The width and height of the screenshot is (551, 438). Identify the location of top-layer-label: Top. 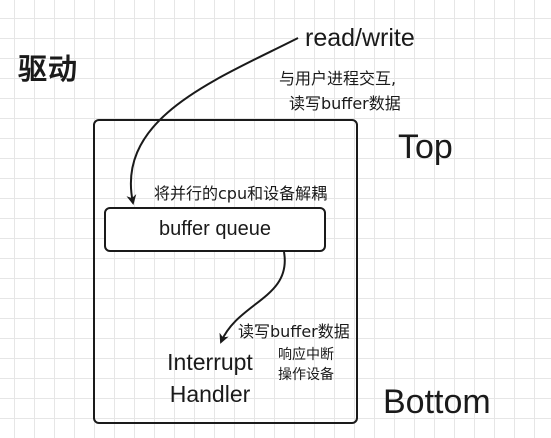
(425, 147).